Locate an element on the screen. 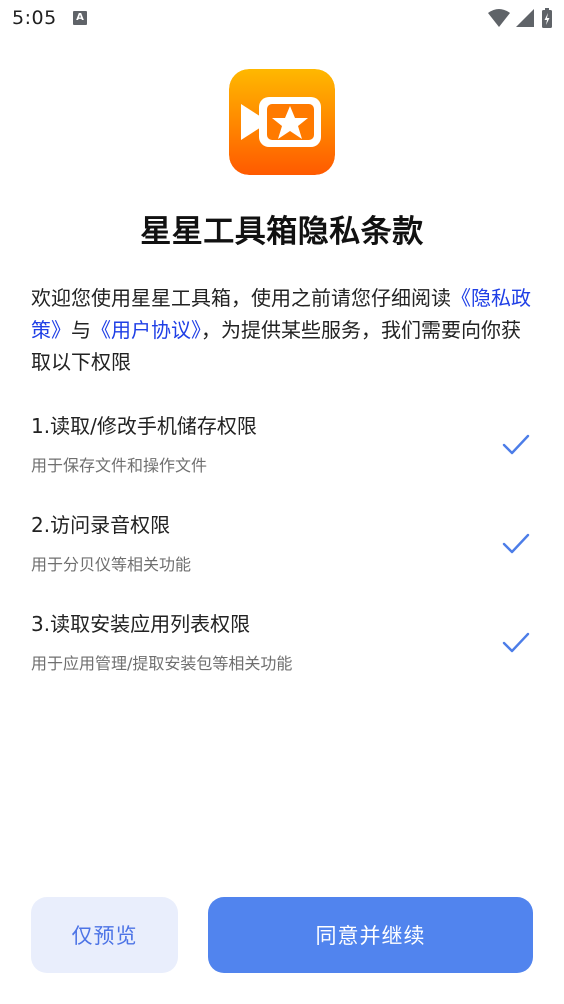 The width and height of the screenshot is (564, 1004). notification-a-letter: A is located at coordinates (80, 17).